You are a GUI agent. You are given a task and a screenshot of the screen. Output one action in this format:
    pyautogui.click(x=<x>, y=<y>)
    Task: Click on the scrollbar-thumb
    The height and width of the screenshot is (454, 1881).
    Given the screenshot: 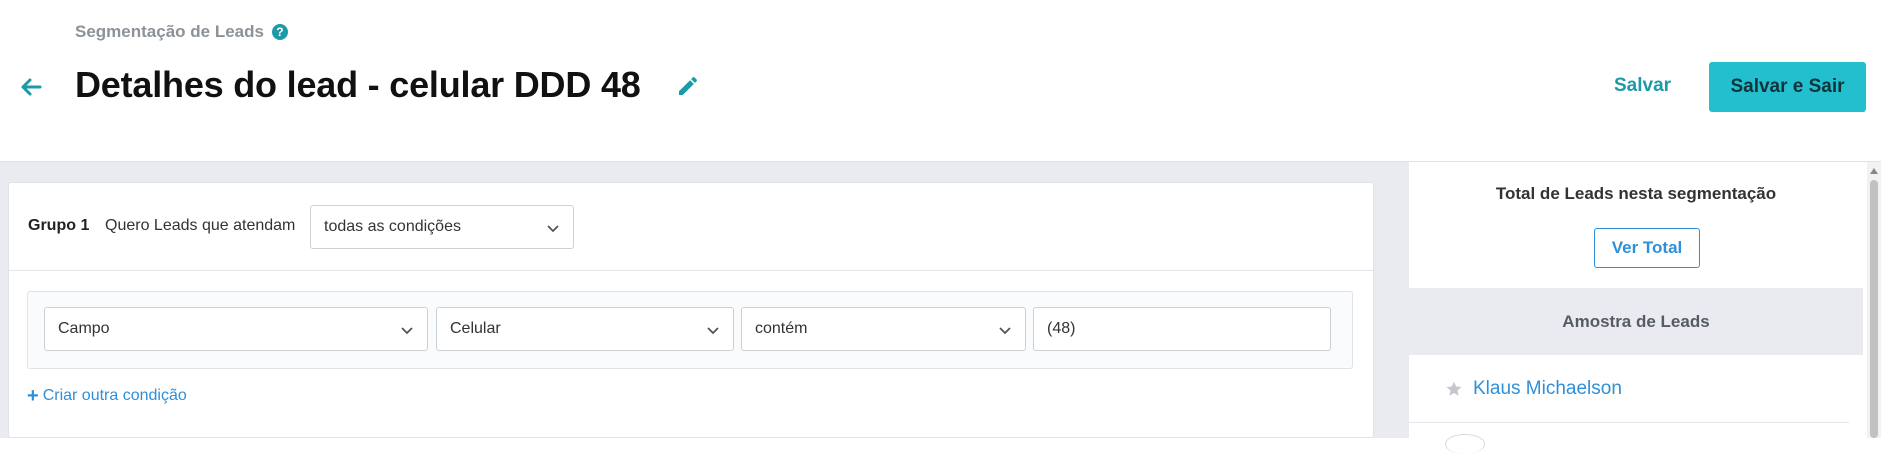 What is the action you would take?
    pyautogui.click(x=1874, y=309)
    